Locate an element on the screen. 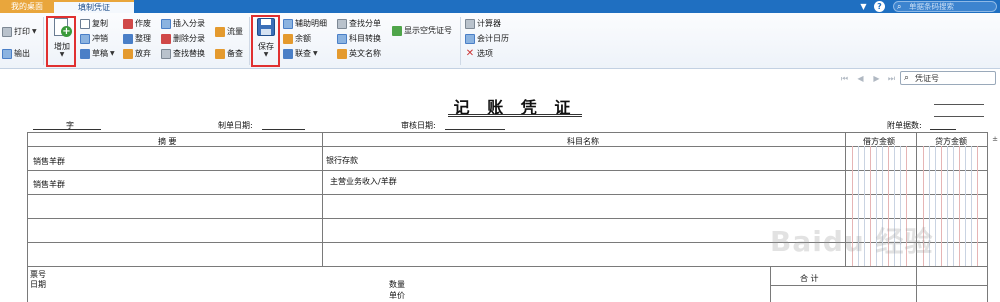 The height and width of the screenshot is (302, 1000). calculator-button: 计算器 is located at coordinates (483, 24).